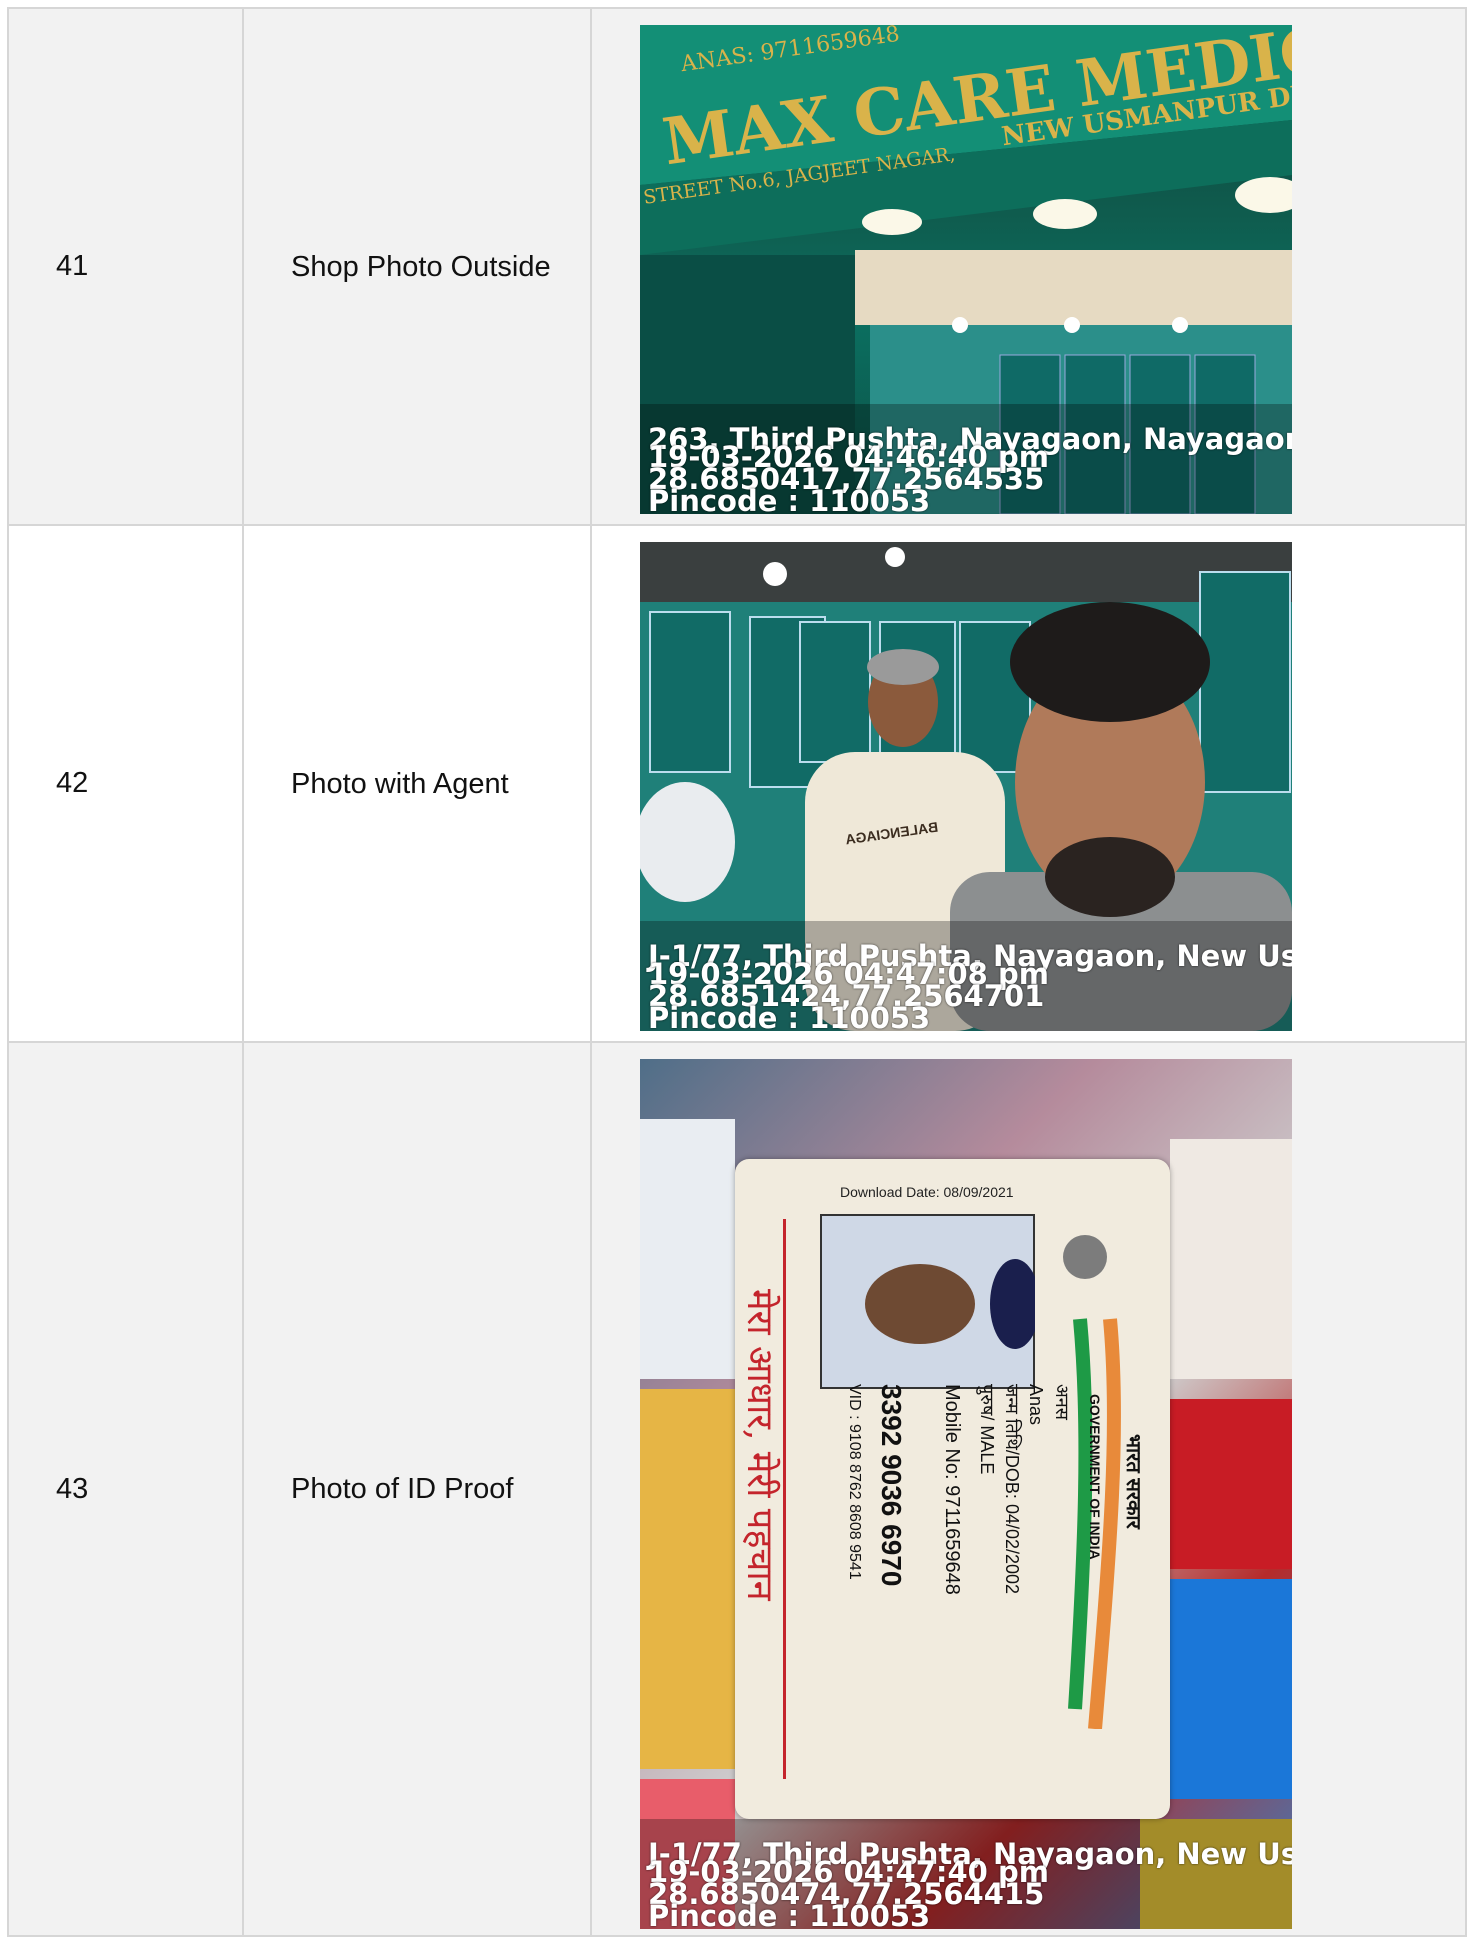 The image size is (1479, 1937). What do you see at coordinates (891, 1485) in the screenshot?
I see `id-number: 3392 9036 6970` at bounding box center [891, 1485].